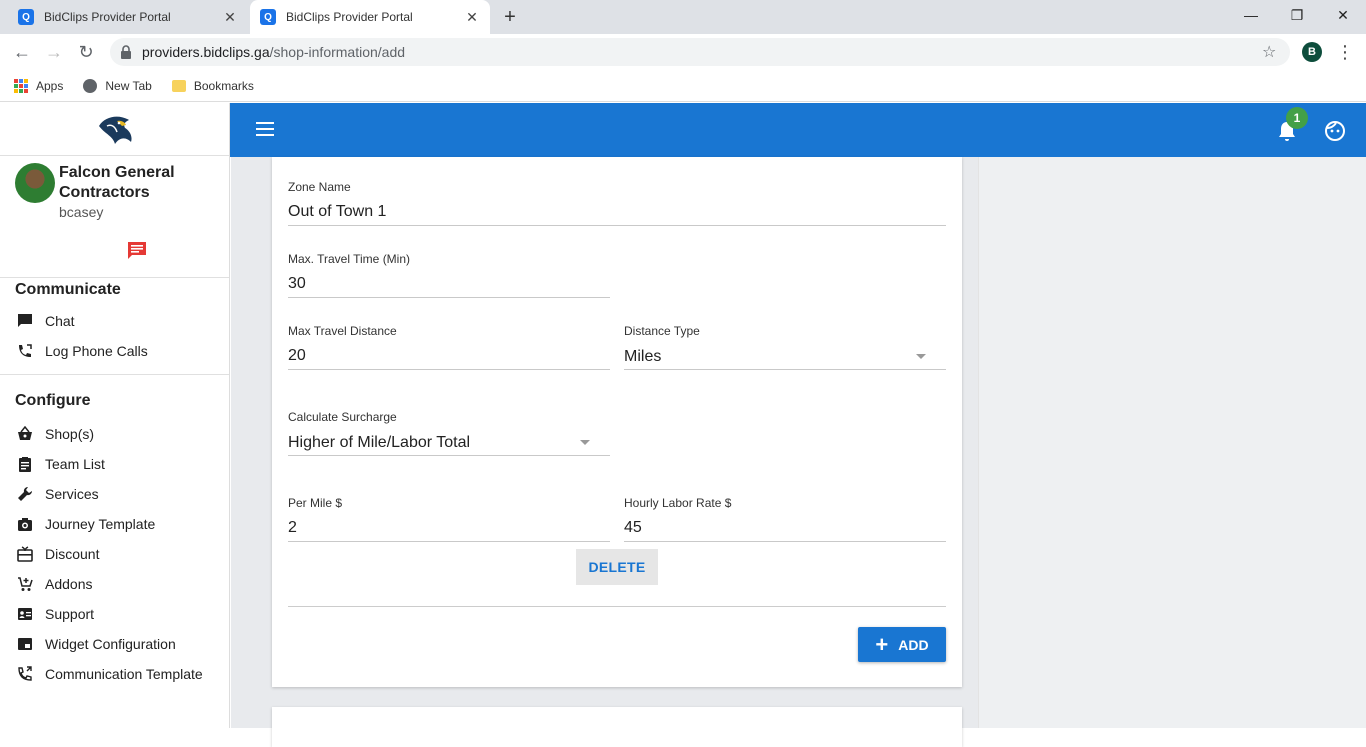  I want to click on browser-tab-2: Q BidClips Provider Portal ✕, so click(370, 17).